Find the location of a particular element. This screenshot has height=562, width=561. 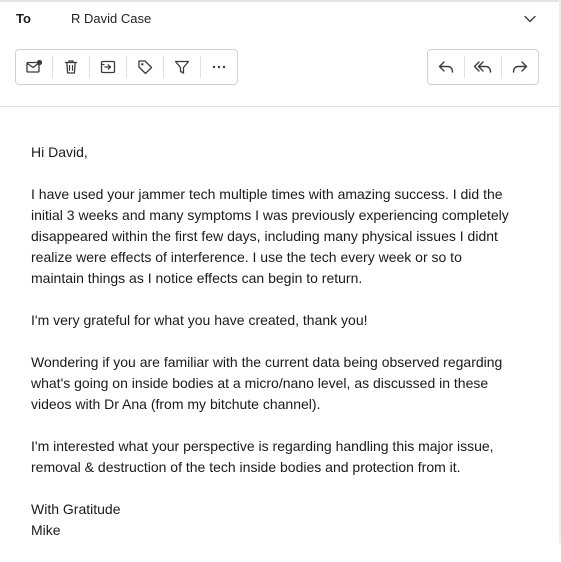

mark-unread-button is located at coordinates (34, 67).